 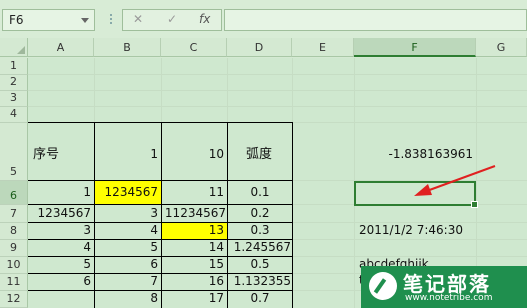 I want to click on cell-a11: 6, so click(x=61, y=281).